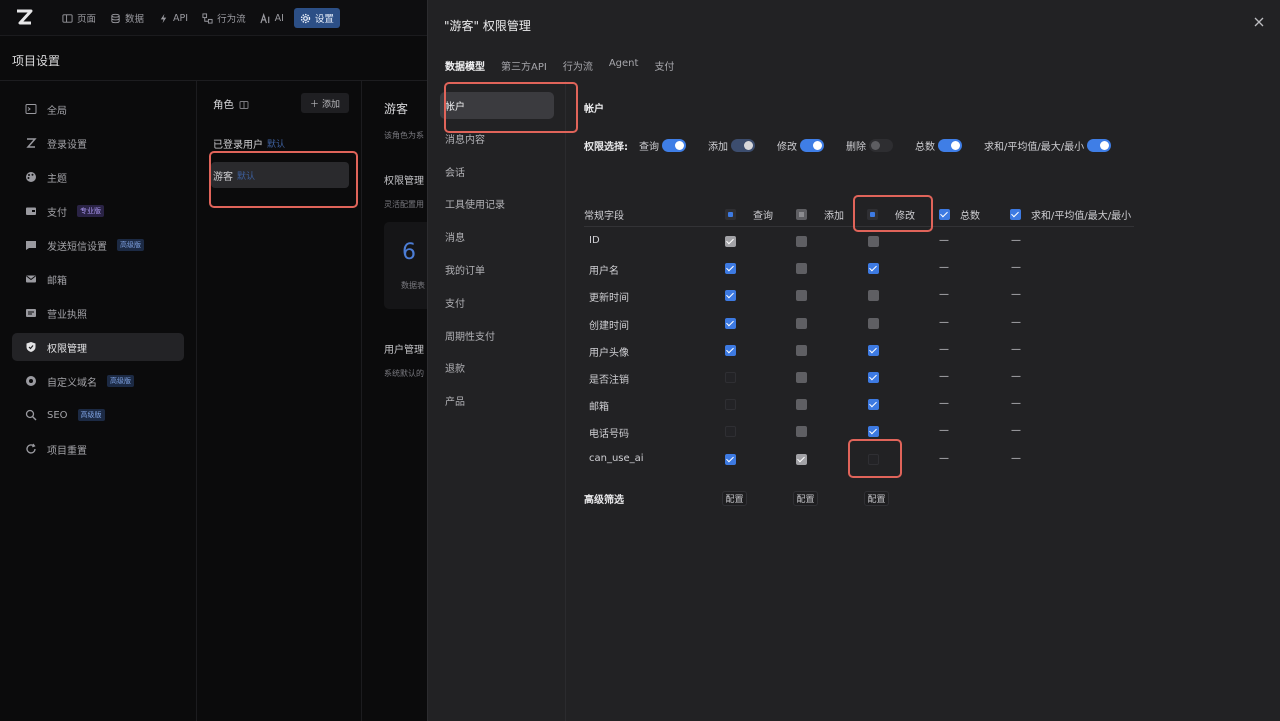 Image resolution: width=1280 pixels, height=721 pixels. I want to click on modal-tabs: 数据模型 第三方API 行为流 Agent 支付, so click(559, 65).